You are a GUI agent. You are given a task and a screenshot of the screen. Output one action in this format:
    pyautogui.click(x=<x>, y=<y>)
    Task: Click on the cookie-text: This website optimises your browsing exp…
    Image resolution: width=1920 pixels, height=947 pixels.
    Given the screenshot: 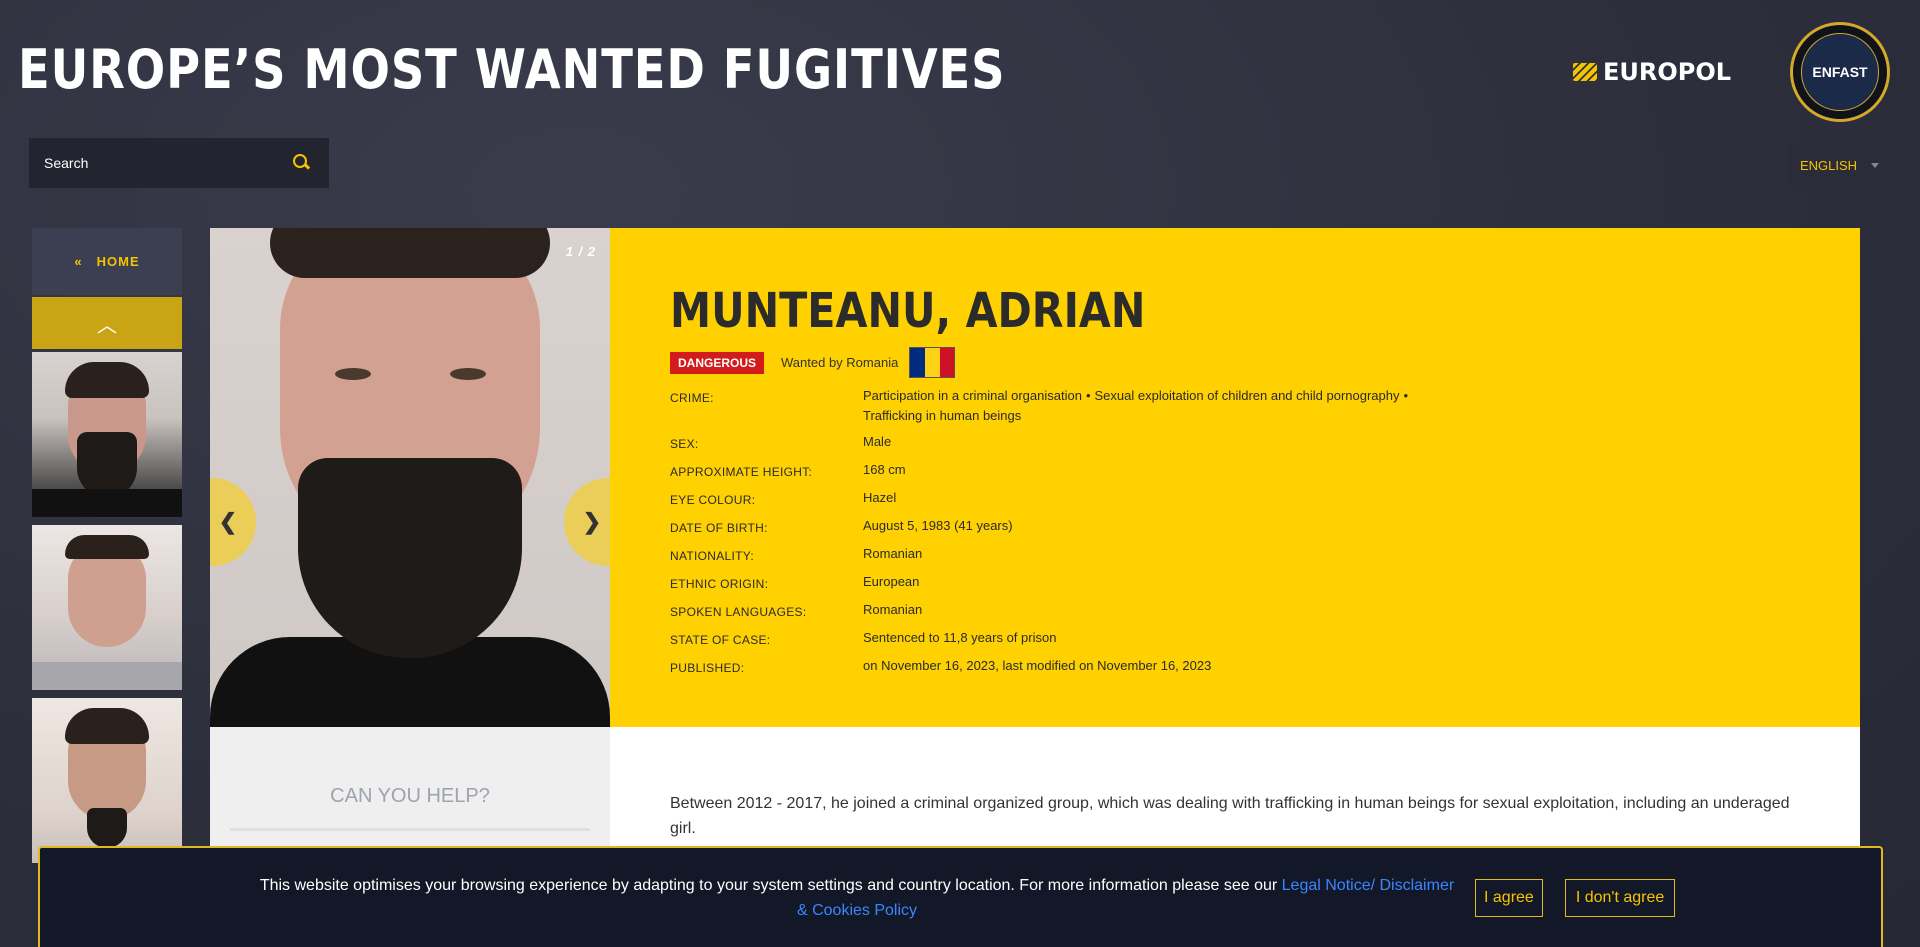 What is the action you would take?
    pyautogui.click(x=768, y=885)
    